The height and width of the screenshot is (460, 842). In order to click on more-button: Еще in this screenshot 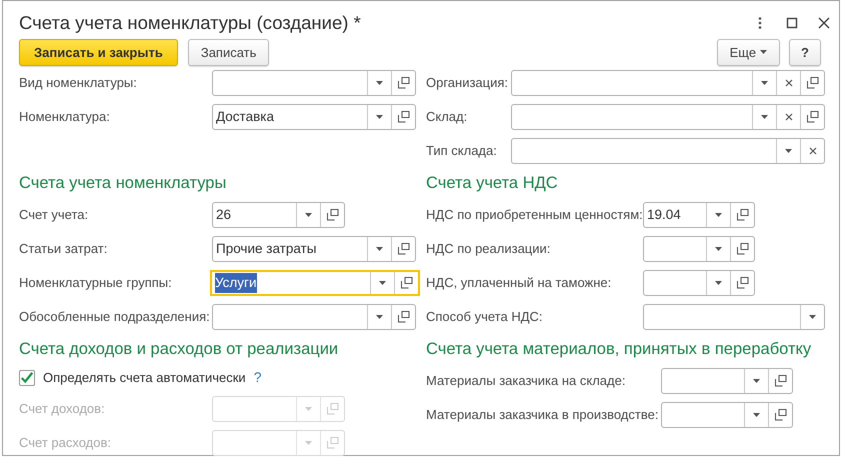, I will do `click(748, 52)`.